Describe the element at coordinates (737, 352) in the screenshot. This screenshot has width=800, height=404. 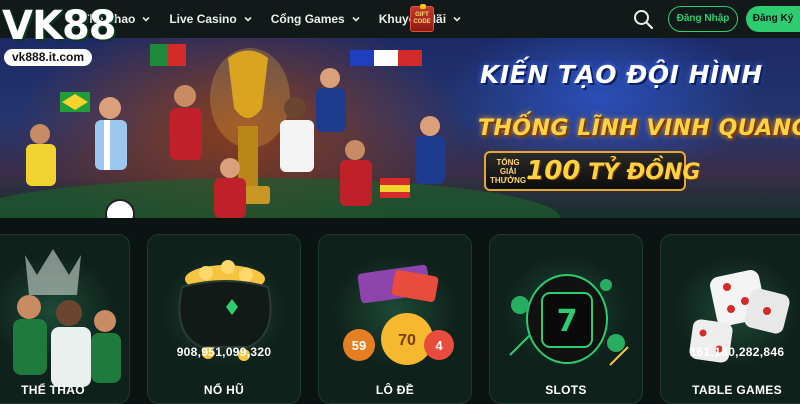
I see `jackpot-counter: 161,180,282,846` at that location.